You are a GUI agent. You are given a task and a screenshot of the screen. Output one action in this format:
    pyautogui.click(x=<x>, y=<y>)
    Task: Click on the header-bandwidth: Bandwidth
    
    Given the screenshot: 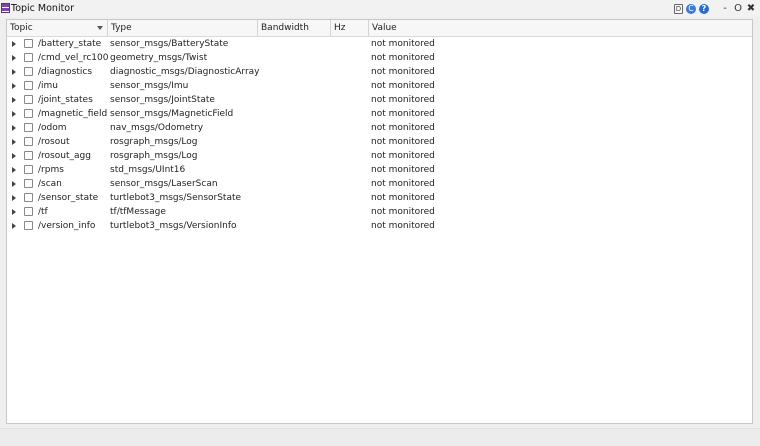 What is the action you would take?
    pyautogui.click(x=294, y=28)
    